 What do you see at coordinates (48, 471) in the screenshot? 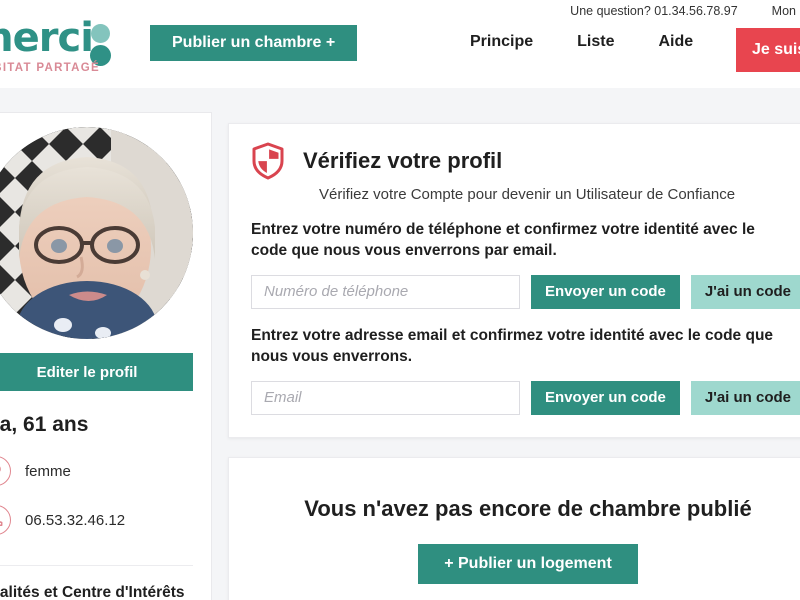
I see `profile-attribute-value: femme` at bounding box center [48, 471].